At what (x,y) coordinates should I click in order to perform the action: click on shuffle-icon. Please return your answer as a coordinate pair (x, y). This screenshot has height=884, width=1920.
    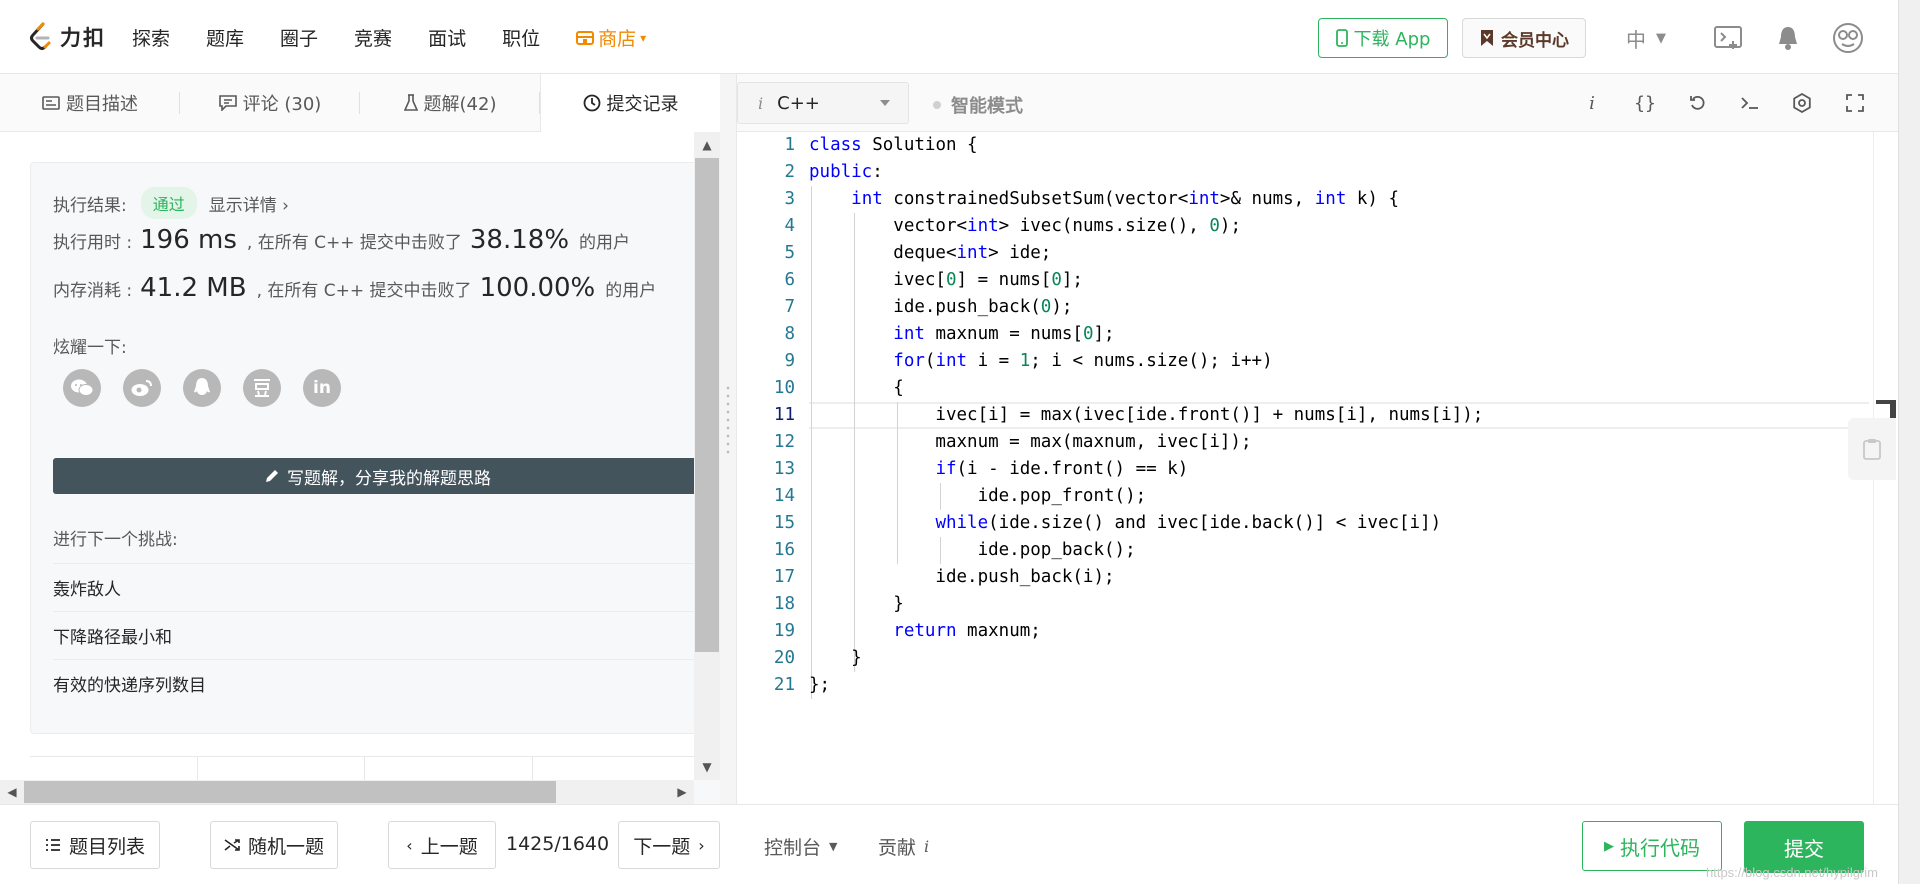
    Looking at the image, I should click on (232, 845).